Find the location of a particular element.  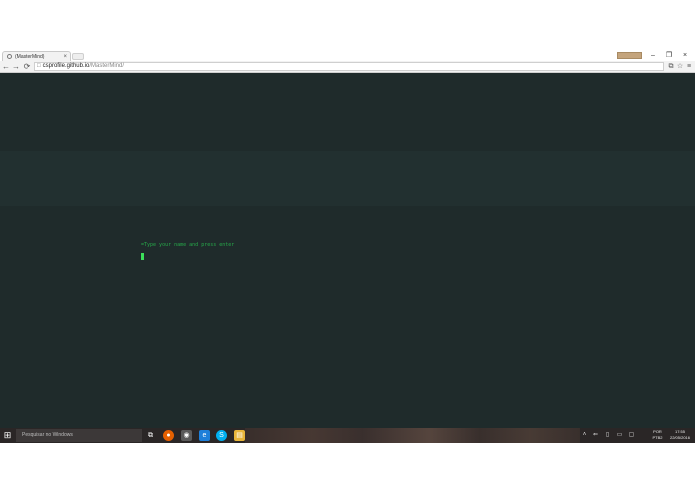

tab-title: (MasterMind) is located at coordinates (30, 56).